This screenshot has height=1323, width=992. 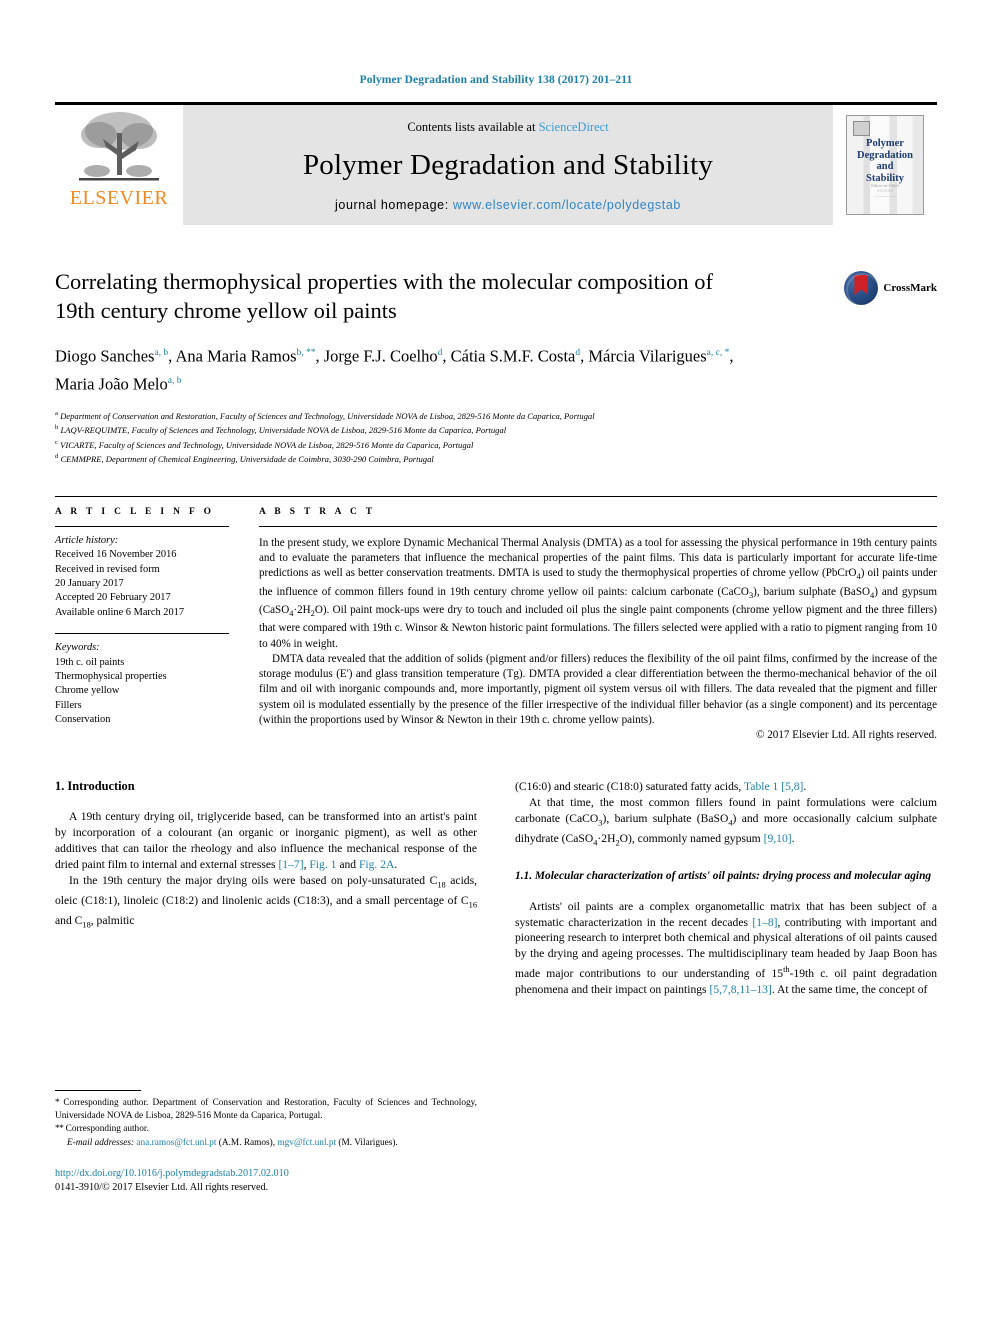 What do you see at coordinates (83, 720) in the screenshot?
I see `keyword-item: Conservation` at bounding box center [83, 720].